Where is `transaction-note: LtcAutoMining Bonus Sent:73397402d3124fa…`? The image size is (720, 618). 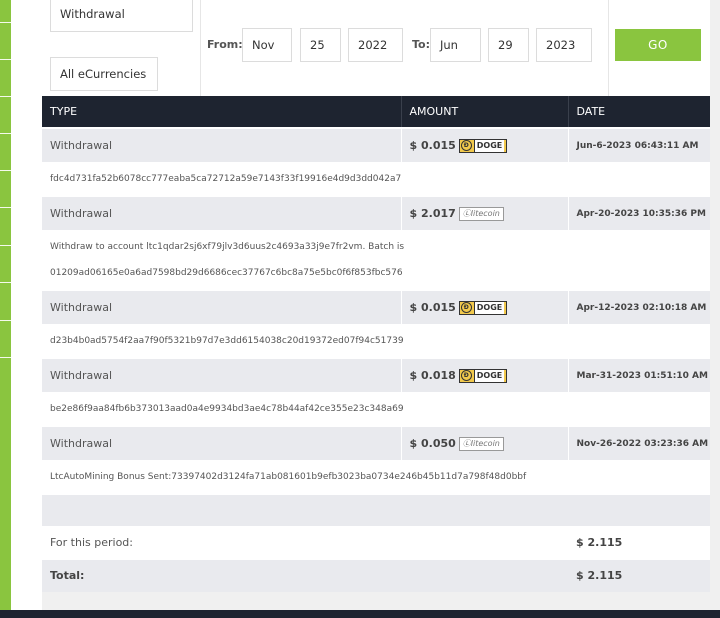
transaction-note: LtcAutoMining Bonus Sent:73397402d3124fa… is located at coordinates (376, 477).